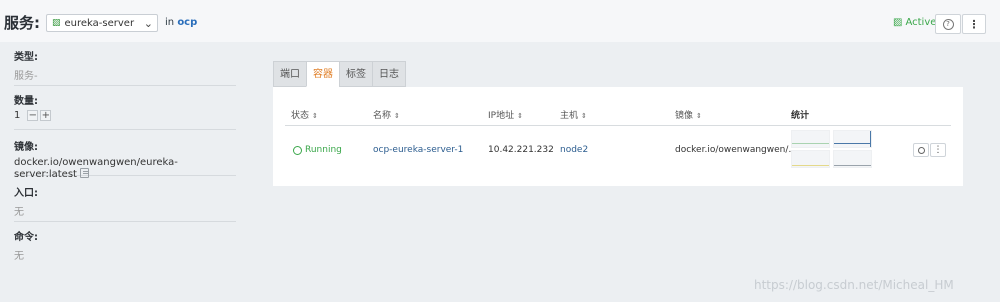 This screenshot has width=1000, height=302. I want to click on memory-sparkline, so click(852, 139).